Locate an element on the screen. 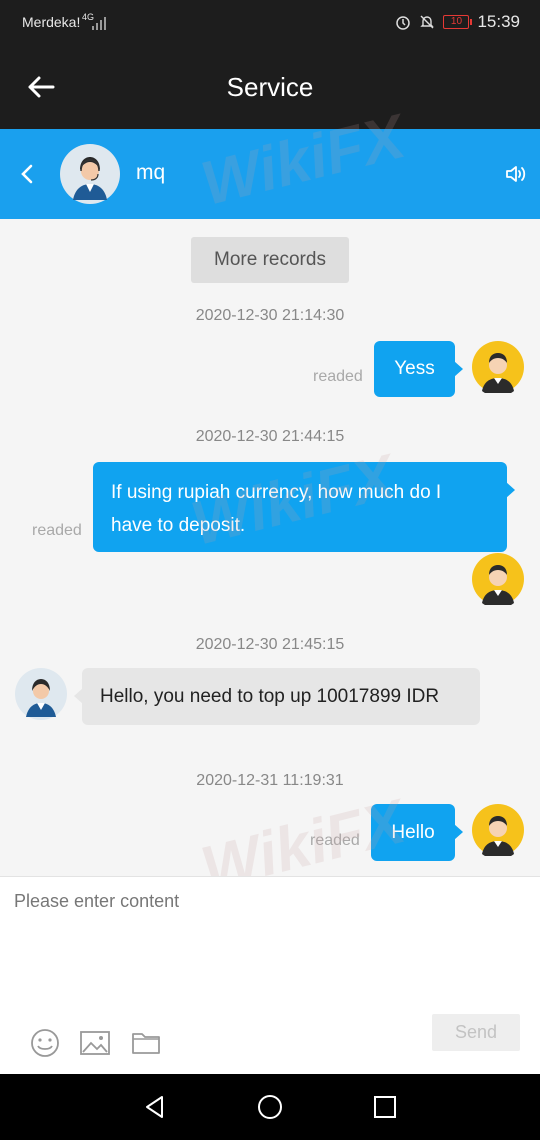 The height and width of the screenshot is (1140, 540). message-timestamp: 2020-12-30 21:44:15 is located at coordinates (270, 436).